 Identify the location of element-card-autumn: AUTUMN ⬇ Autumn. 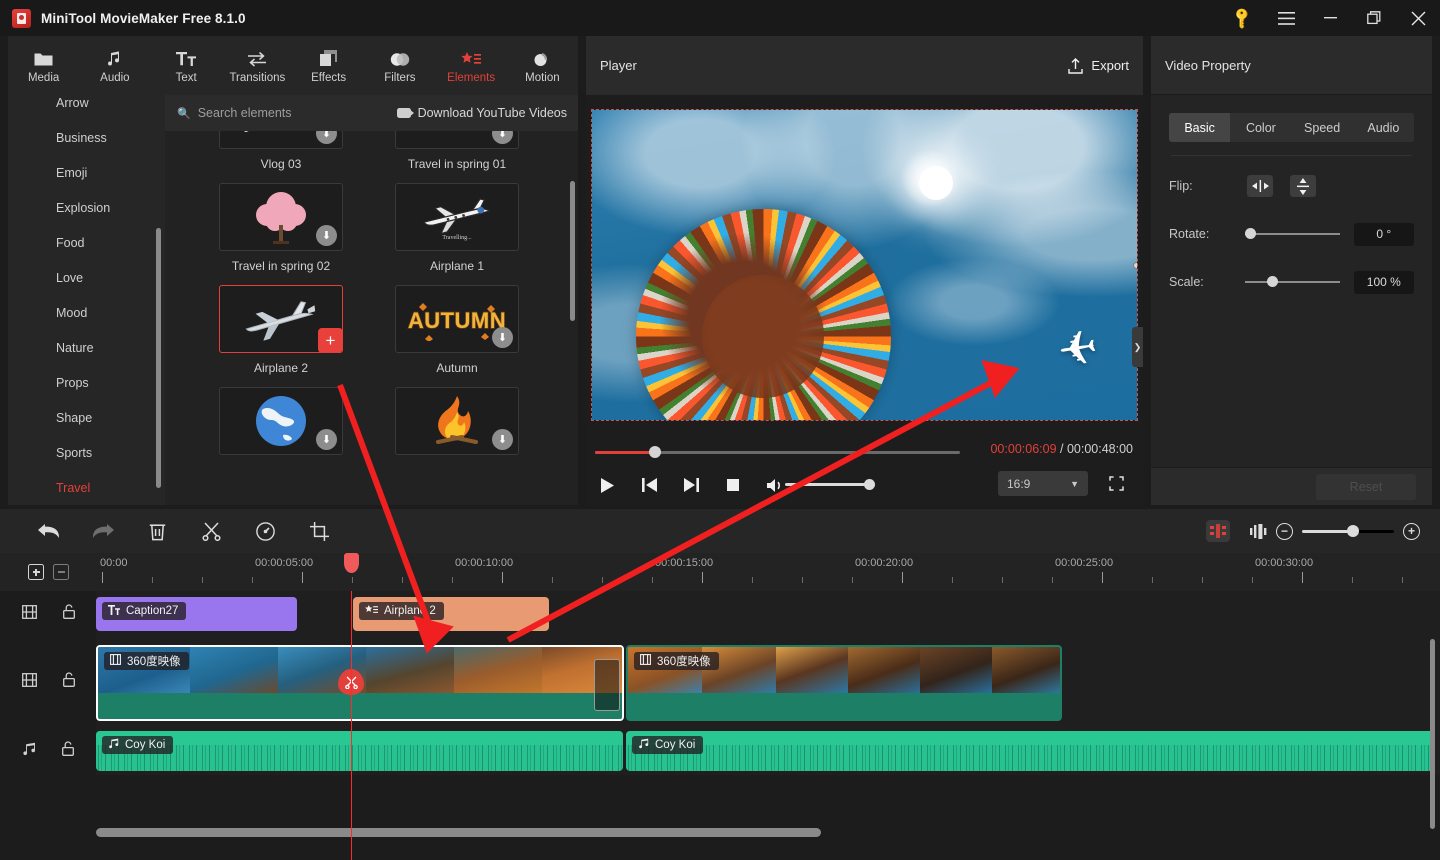
(457, 330).